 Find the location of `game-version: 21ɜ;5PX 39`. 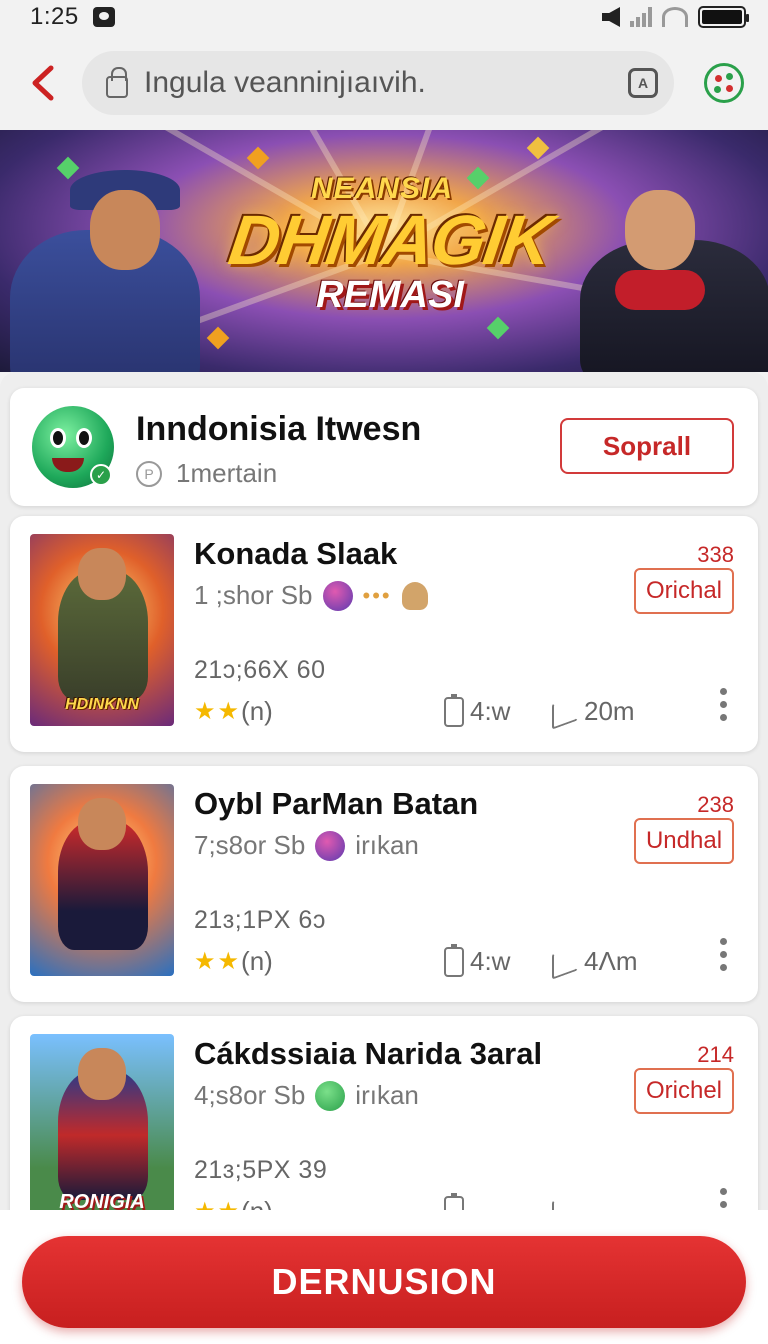

game-version: 21ɜ;5PX 39 is located at coordinates (261, 1170).